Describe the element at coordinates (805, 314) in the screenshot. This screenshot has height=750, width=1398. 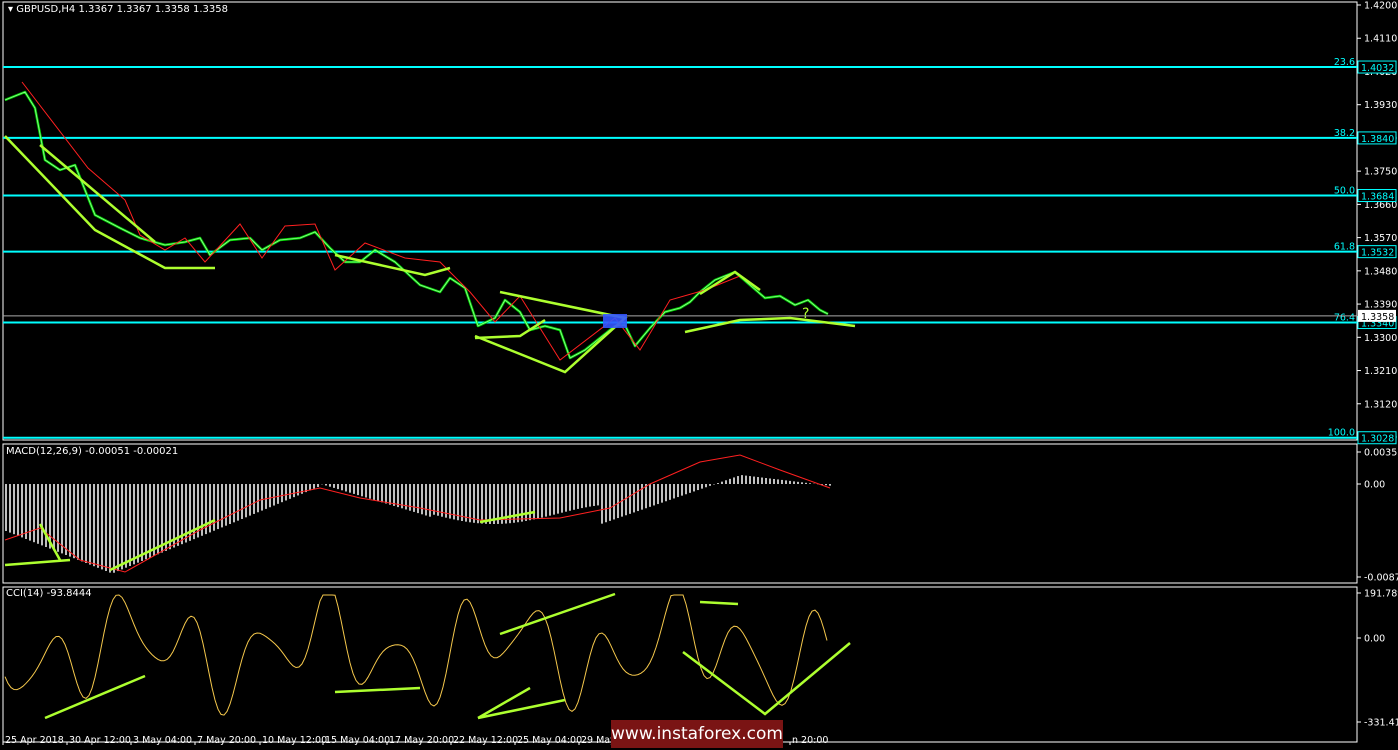
I see `question-mark: ?` at that location.